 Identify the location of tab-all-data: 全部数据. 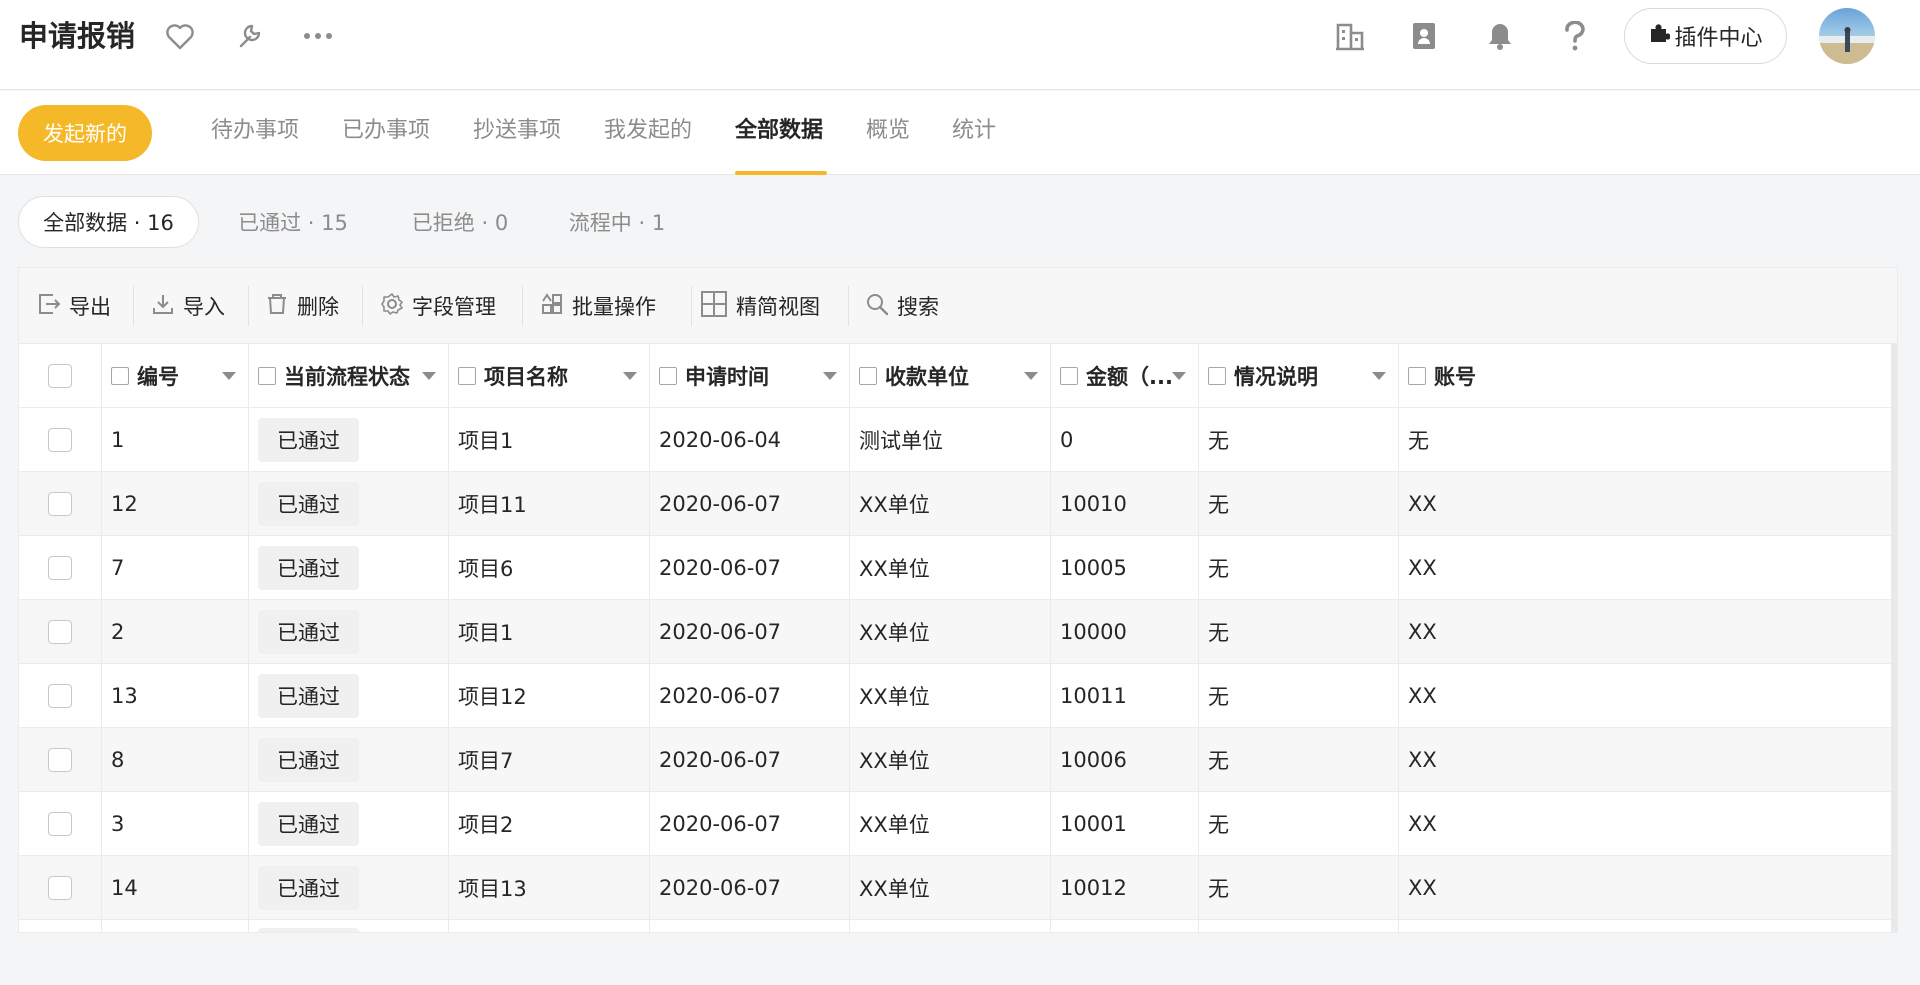
(779, 131).